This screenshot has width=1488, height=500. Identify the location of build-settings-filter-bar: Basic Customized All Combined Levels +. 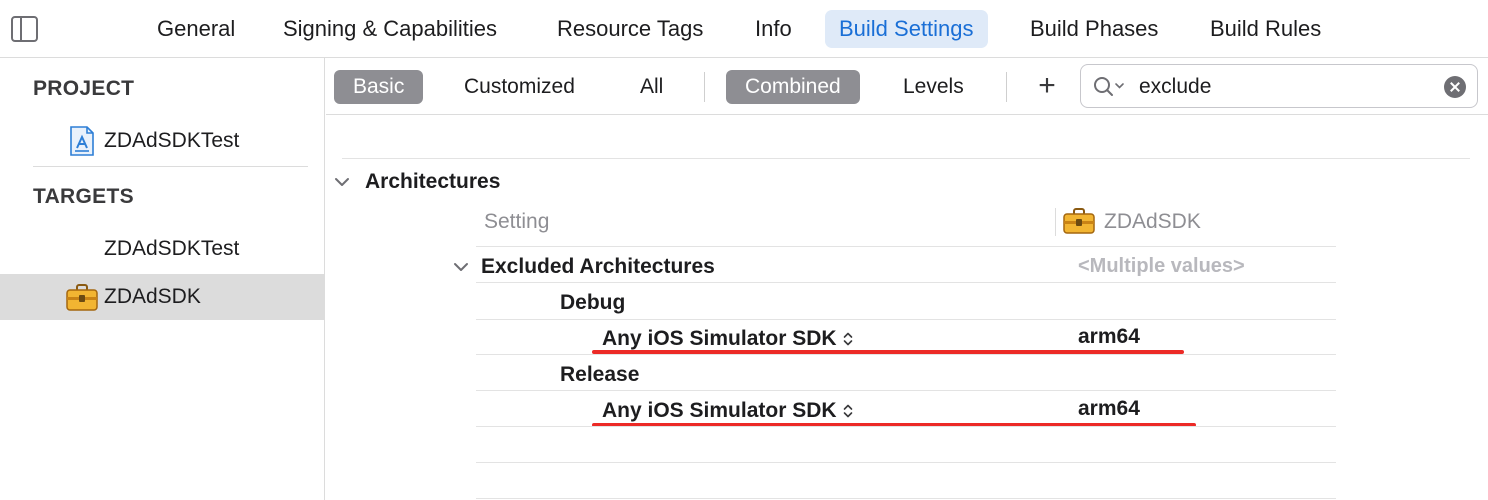
(907, 87).